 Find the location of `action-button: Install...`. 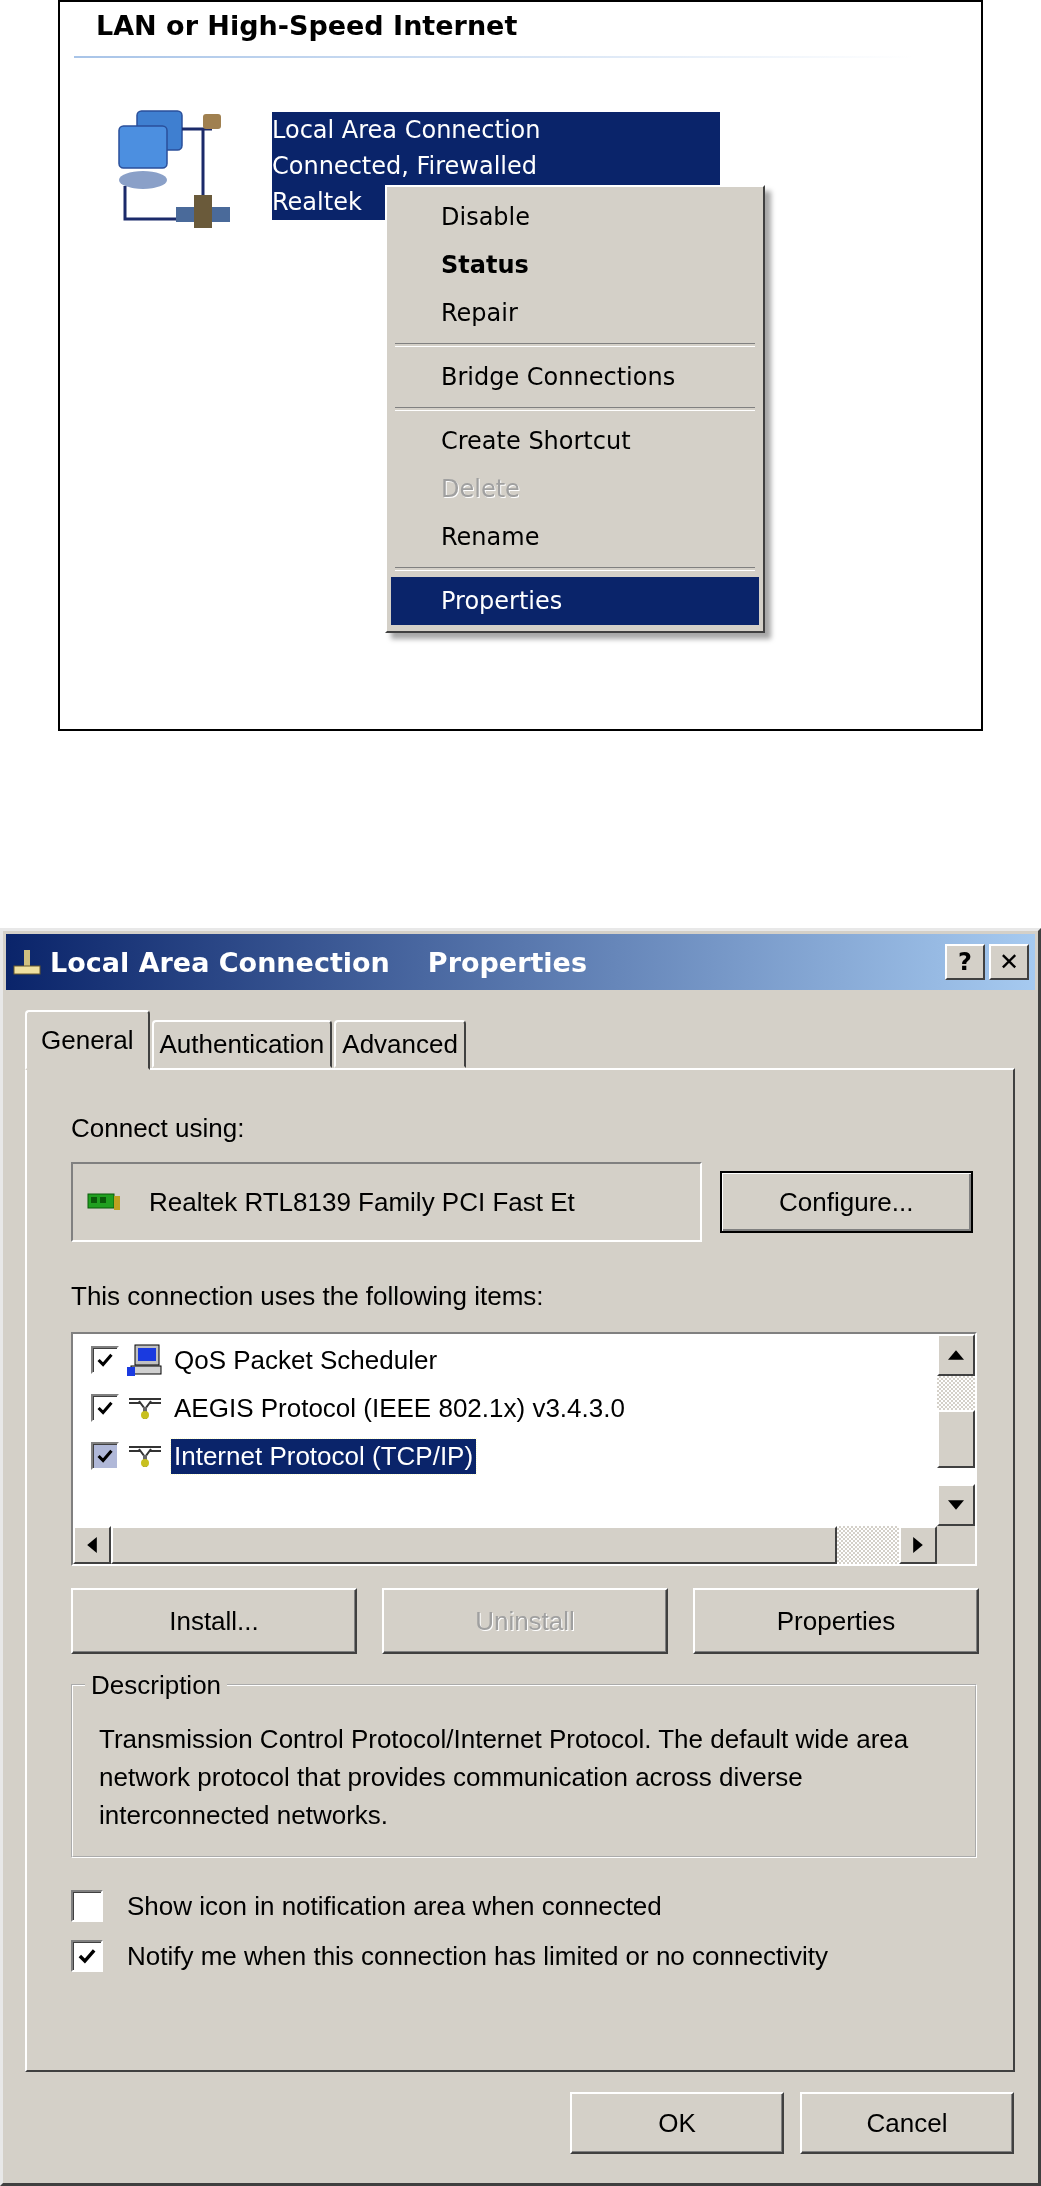

action-button: Install... is located at coordinates (214, 1621).